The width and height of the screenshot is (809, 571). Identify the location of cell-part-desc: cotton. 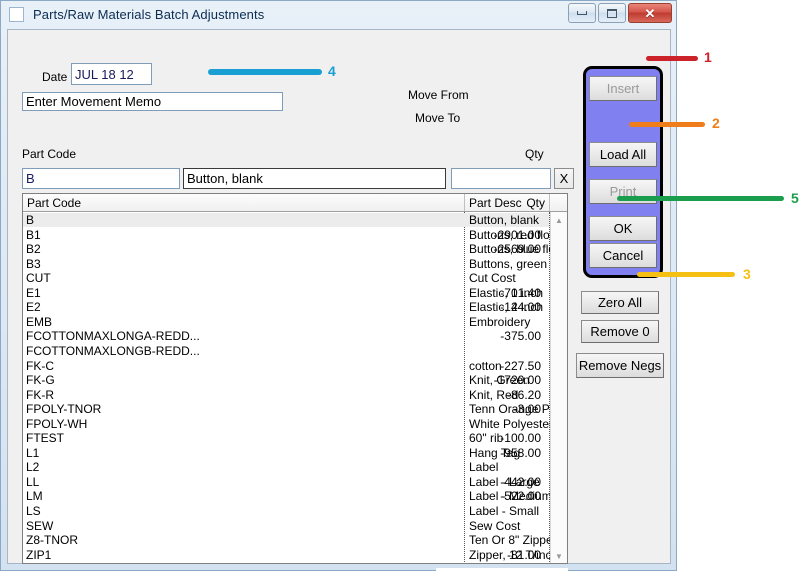
(485, 365).